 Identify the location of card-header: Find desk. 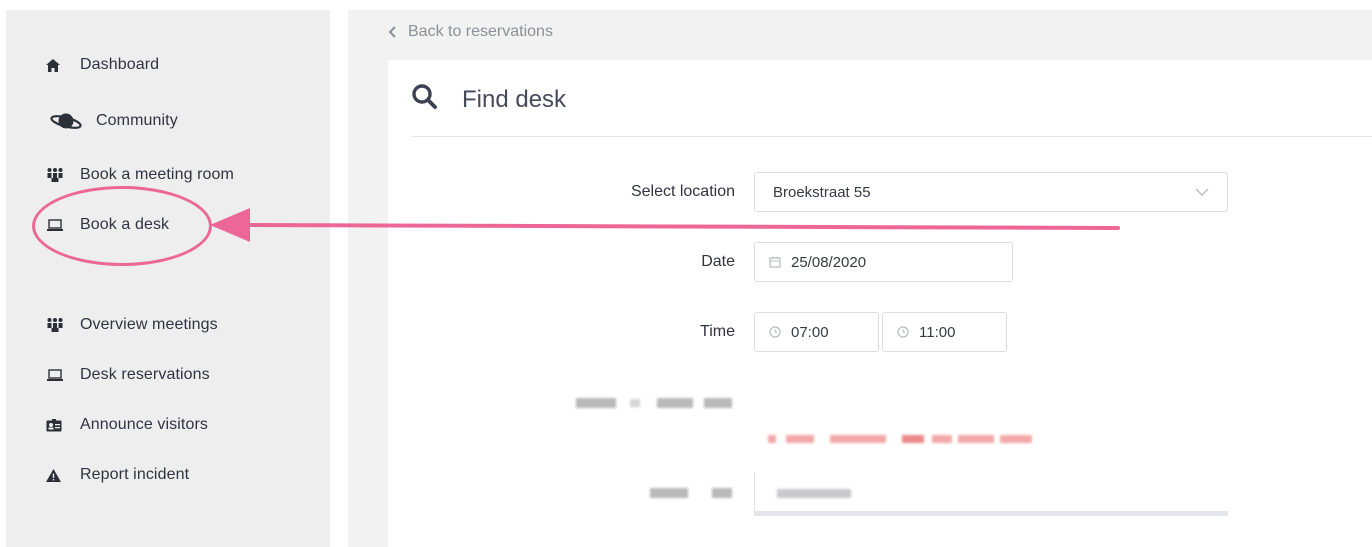
(488, 99).